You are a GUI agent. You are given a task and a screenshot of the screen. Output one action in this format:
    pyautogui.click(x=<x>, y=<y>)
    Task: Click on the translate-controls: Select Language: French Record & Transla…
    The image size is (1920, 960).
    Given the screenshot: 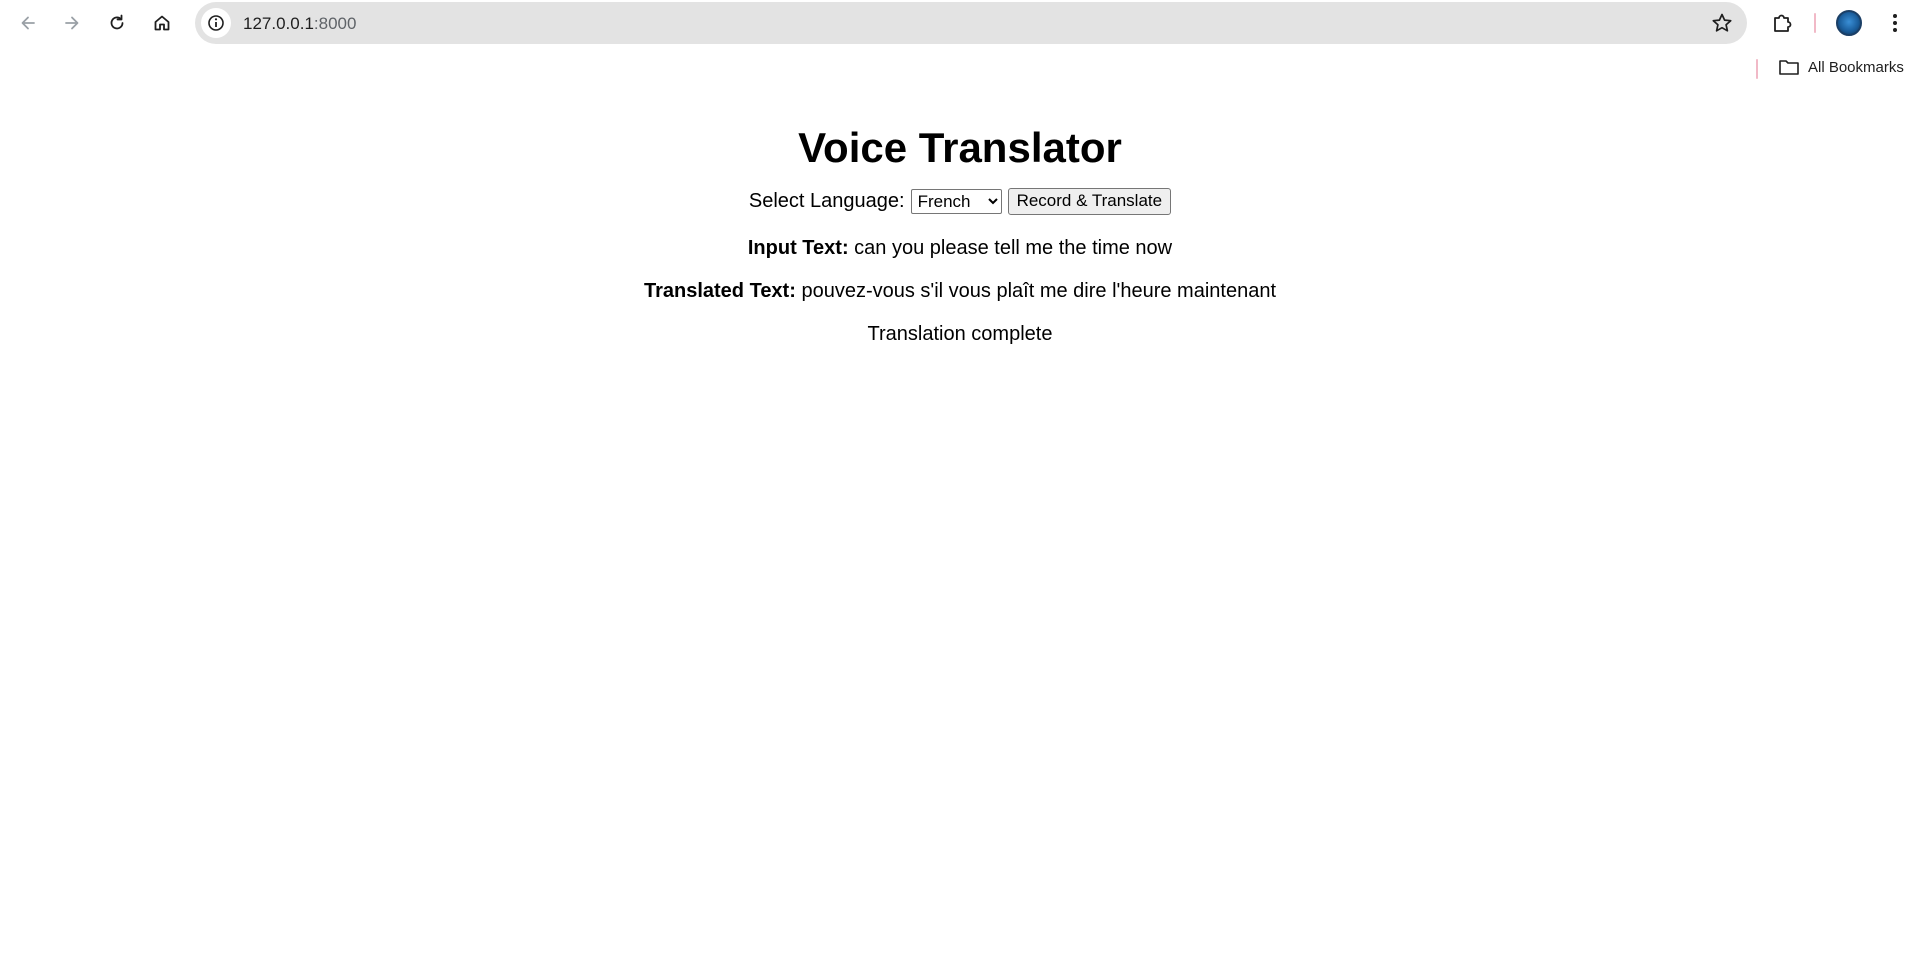 What is the action you would take?
    pyautogui.click(x=960, y=201)
    